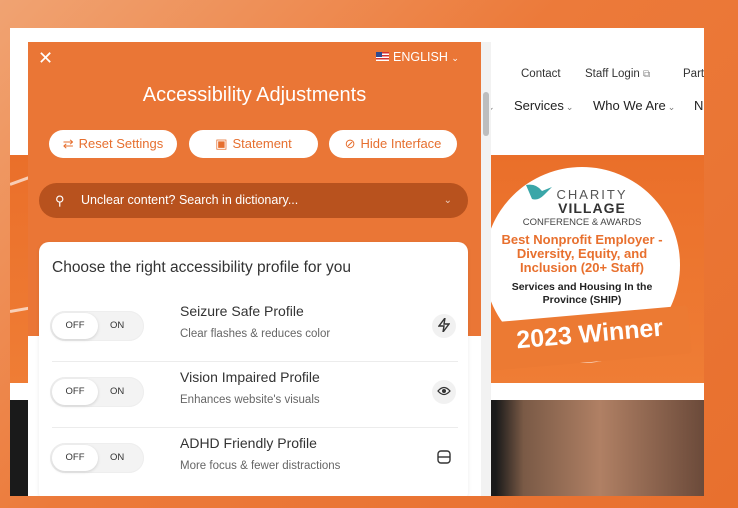 This screenshot has height=508, width=738. I want to click on award-org-line2: VILLAGE, so click(592, 208).